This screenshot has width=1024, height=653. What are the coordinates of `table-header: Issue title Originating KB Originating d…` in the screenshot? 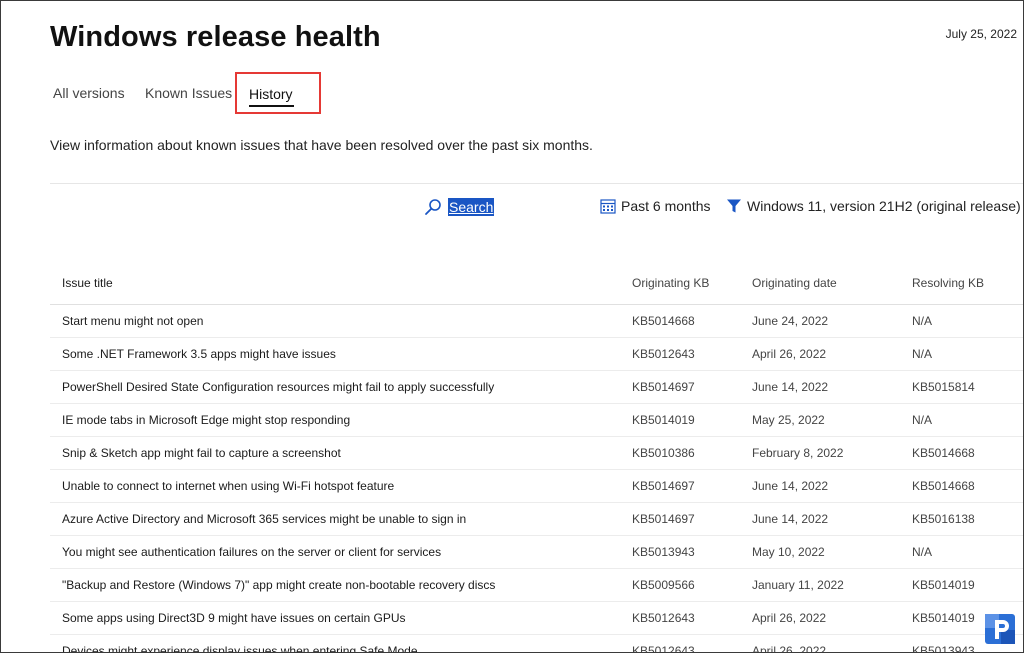 It's located at (536, 285).